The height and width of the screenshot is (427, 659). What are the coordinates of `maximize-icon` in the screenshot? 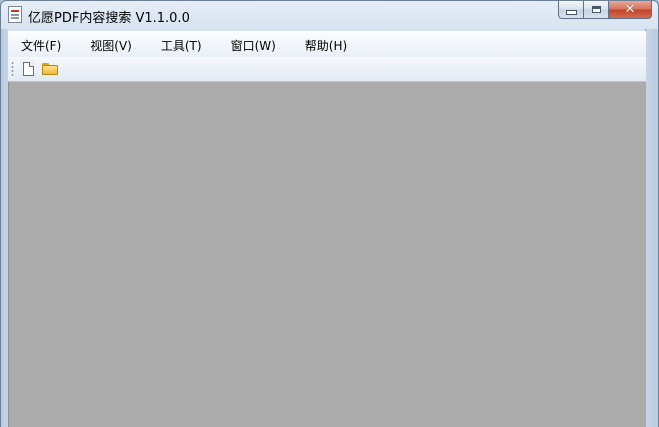 It's located at (596, 9).